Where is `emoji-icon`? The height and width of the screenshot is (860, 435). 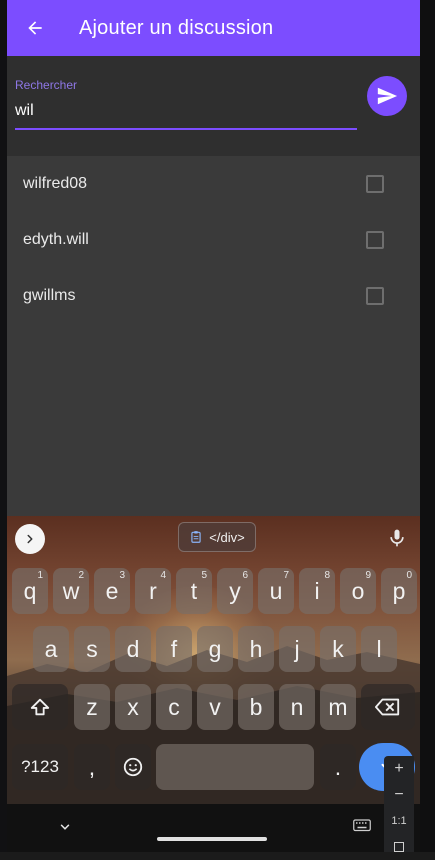 emoji-icon is located at coordinates (133, 767).